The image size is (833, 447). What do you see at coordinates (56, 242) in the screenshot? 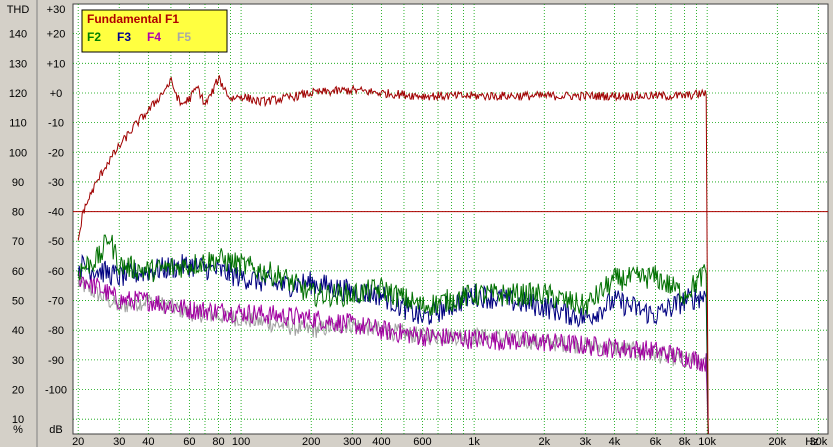
I see `db-tick-label: -50` at bounding box center [56, 242].